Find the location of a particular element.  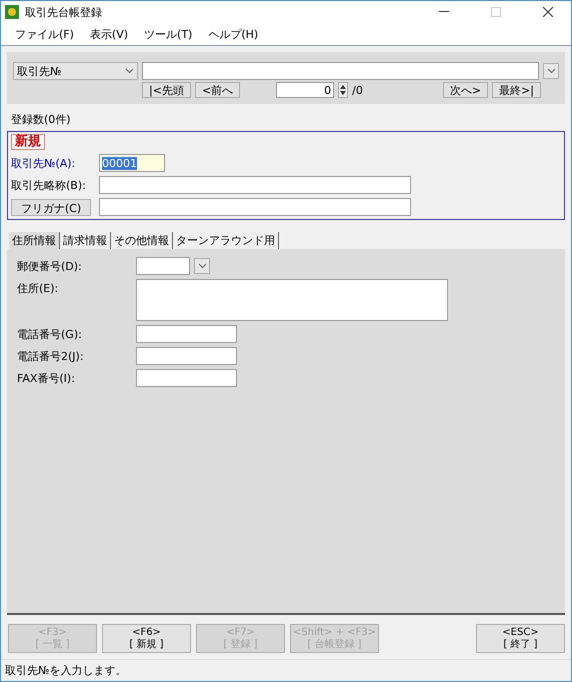

next-button: 次へ> is located at coordinates (465, 90).